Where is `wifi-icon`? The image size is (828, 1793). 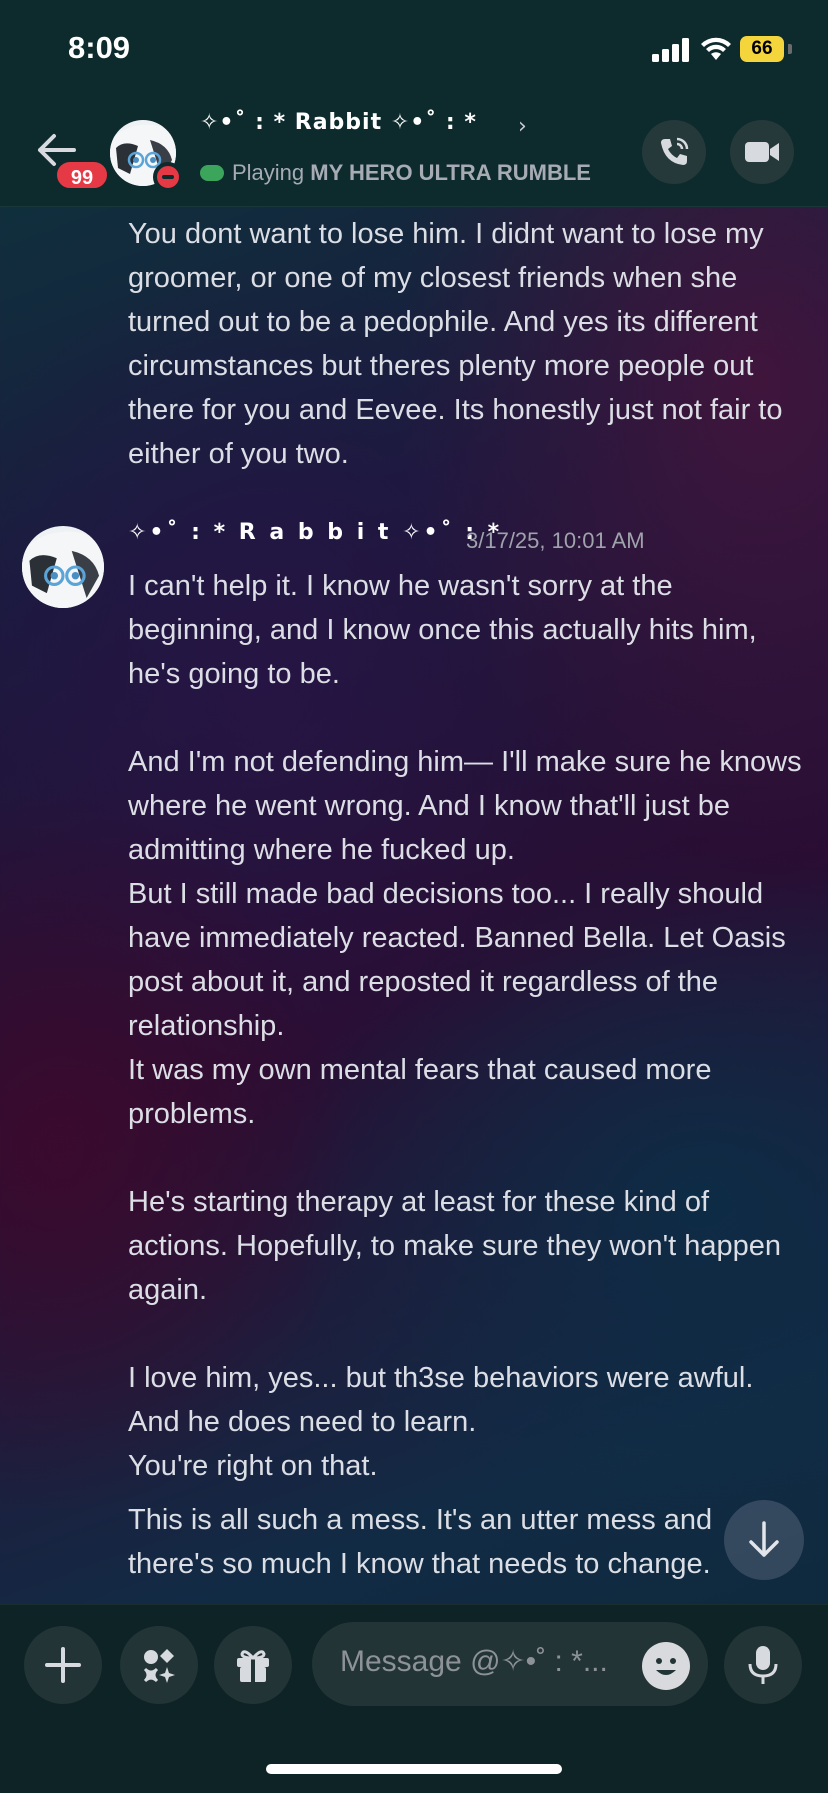 wifi-icon is located at coordinates (716, 48).